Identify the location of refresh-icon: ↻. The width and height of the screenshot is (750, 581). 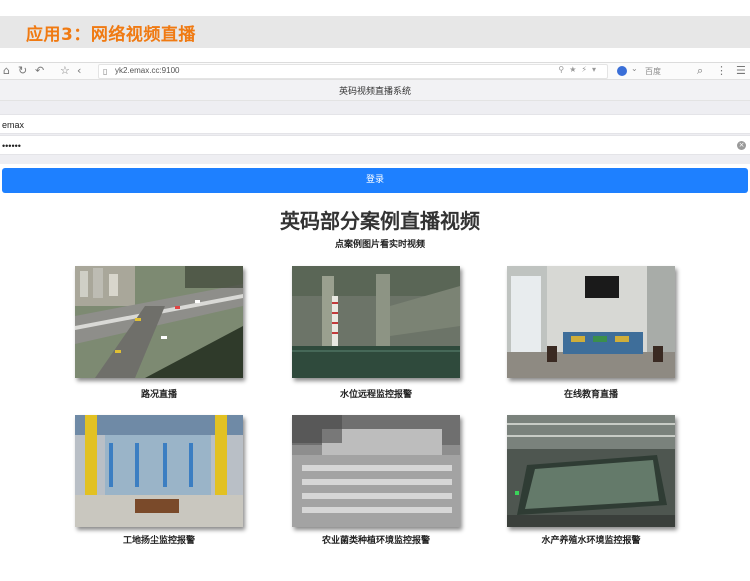
(22, 71).